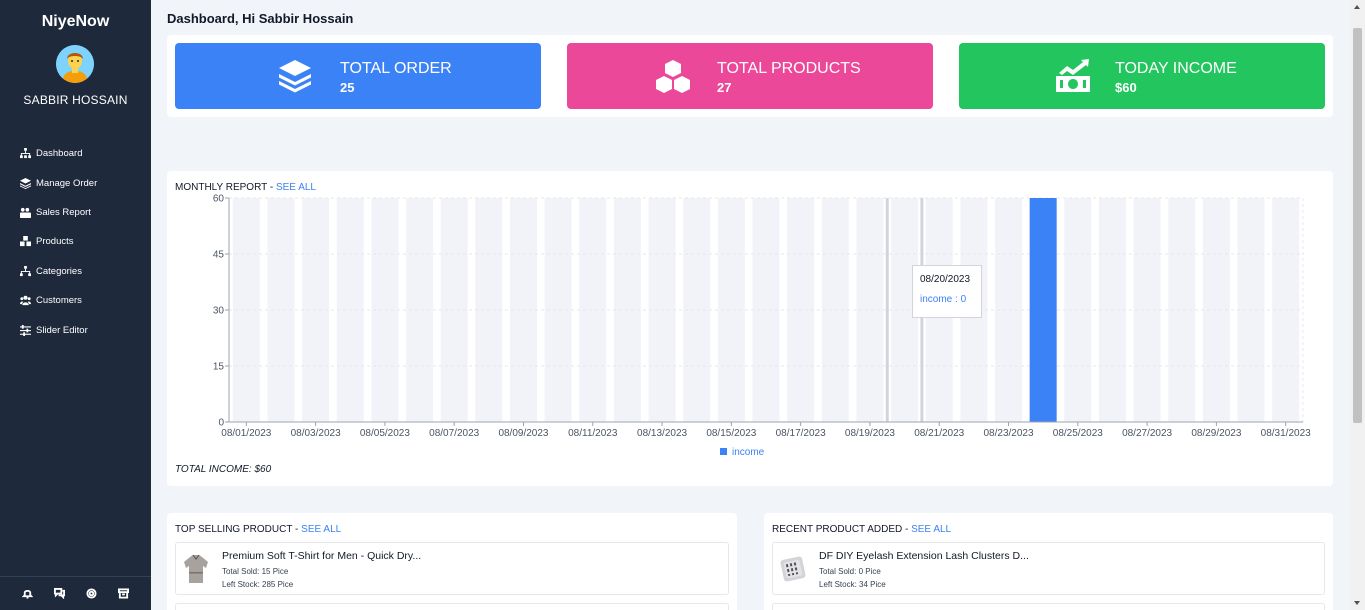 The width and height of the screenshot is (1365, 610). Describe the element at coordinates (1216, 433) in the screenshot. I see `x-tick-label: 08/29/2023` at that location.